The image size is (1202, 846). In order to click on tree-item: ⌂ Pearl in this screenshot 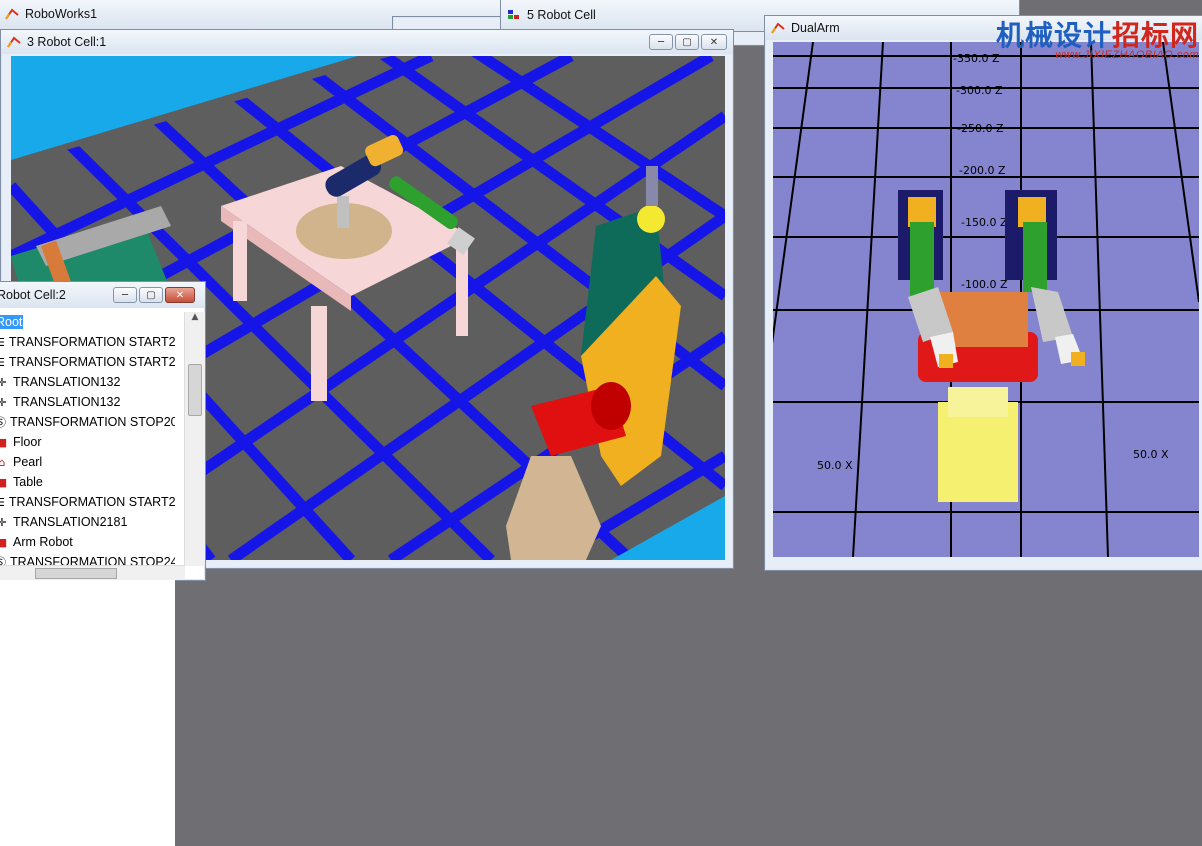, I will do `click(87, 462)`.